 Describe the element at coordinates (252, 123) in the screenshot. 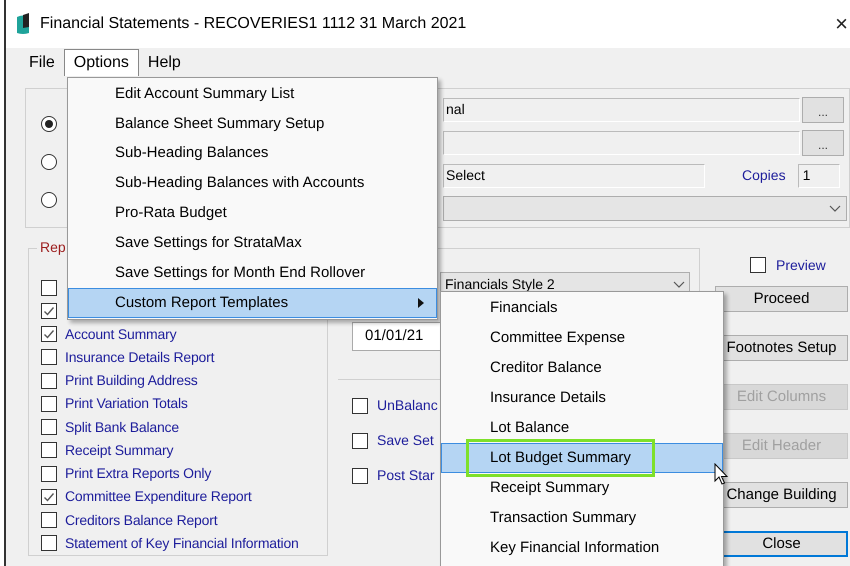

I see `menu-item: Balance Sheet Summary Setup` at that location.